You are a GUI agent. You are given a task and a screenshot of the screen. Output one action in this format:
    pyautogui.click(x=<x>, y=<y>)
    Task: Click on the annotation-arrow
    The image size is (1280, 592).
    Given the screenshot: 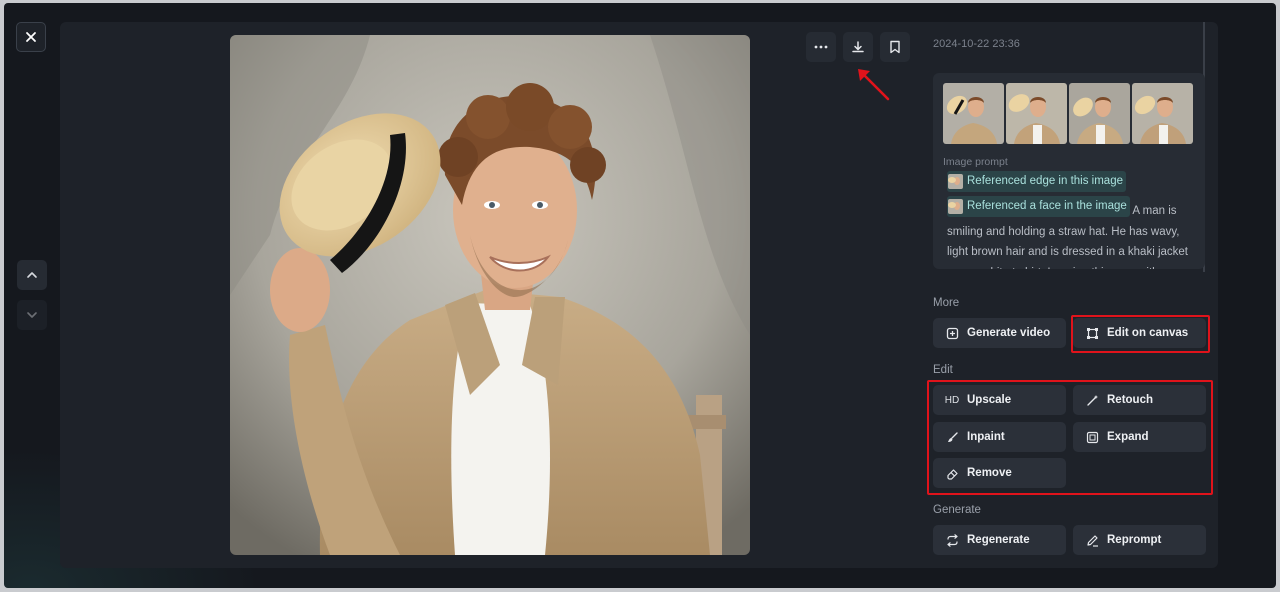 What is the action you would take?
    pyautogui.click(x=874, y=85)
    